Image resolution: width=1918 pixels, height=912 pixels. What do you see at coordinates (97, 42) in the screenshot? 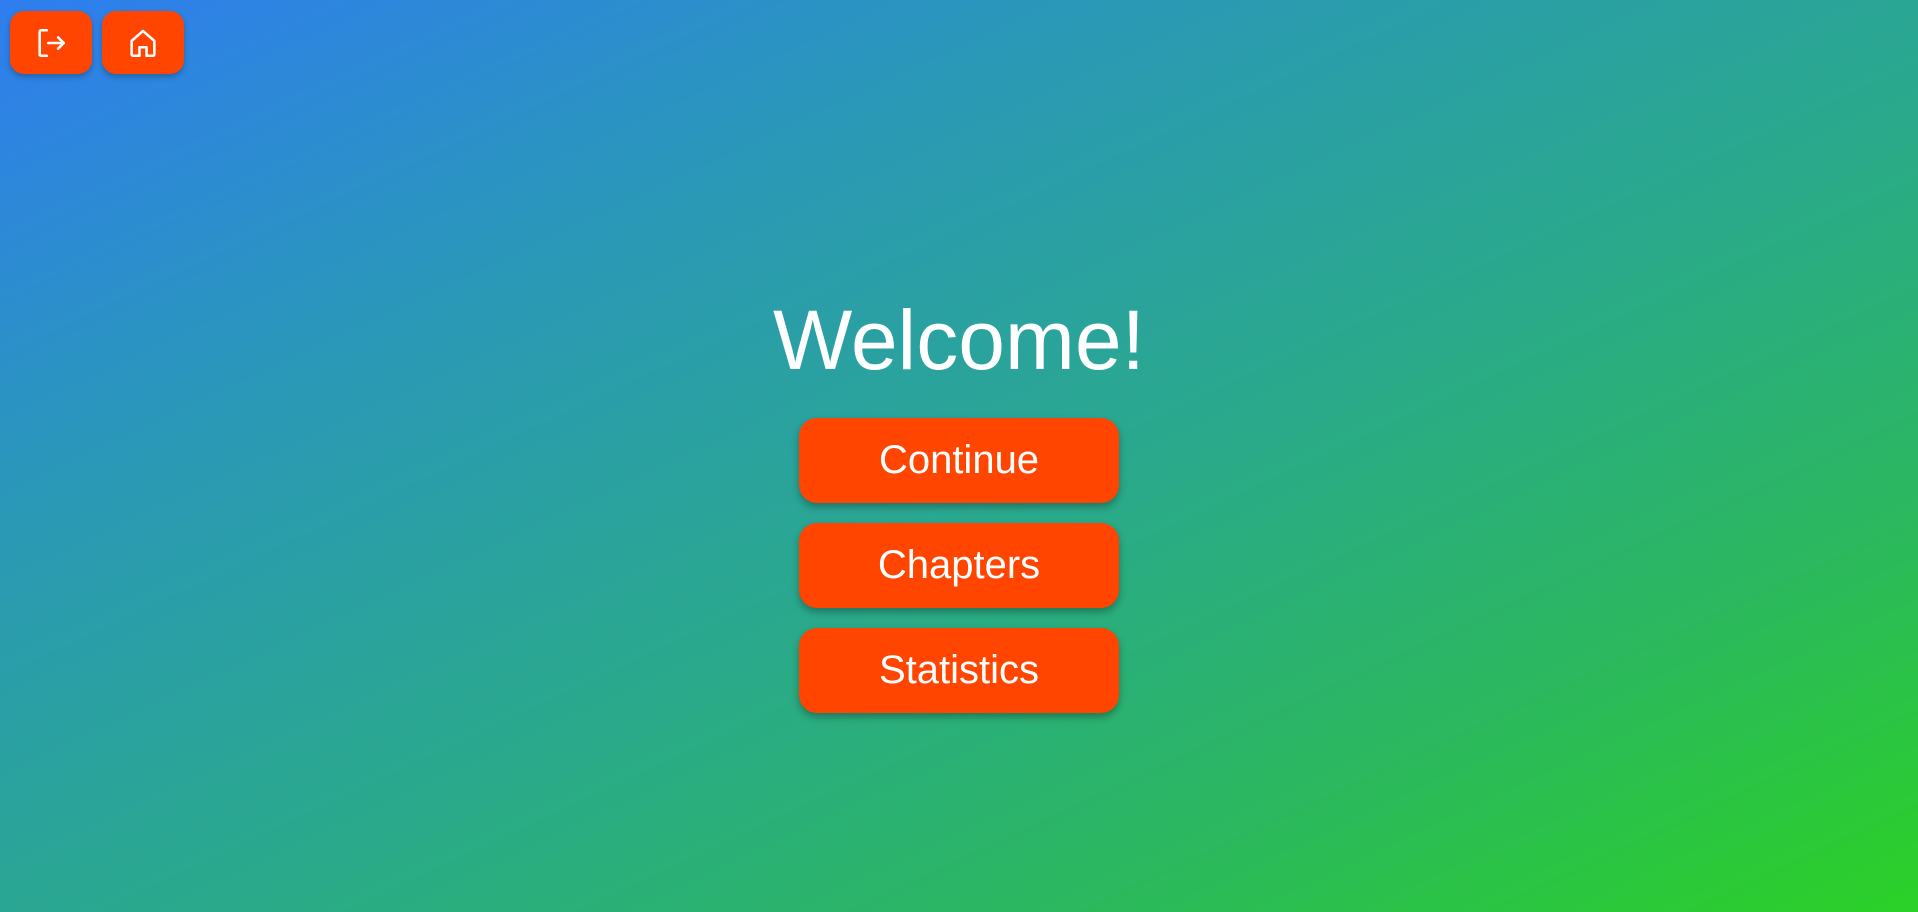
I see `top-toolbar` at bounding box center [97, 42].